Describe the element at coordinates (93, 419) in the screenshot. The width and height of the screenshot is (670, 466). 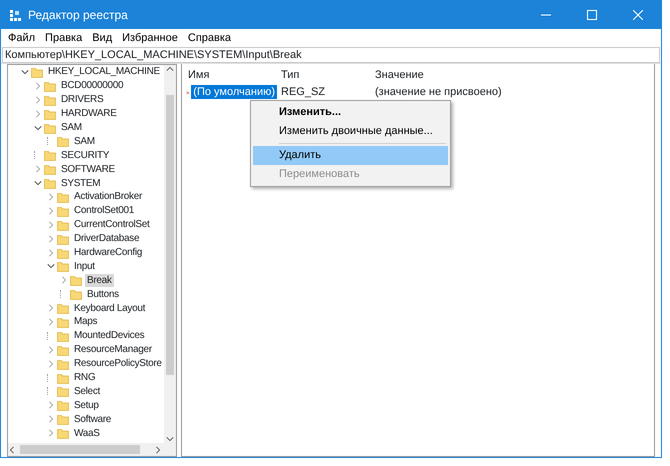
I see `tree-item: Software` at that location.